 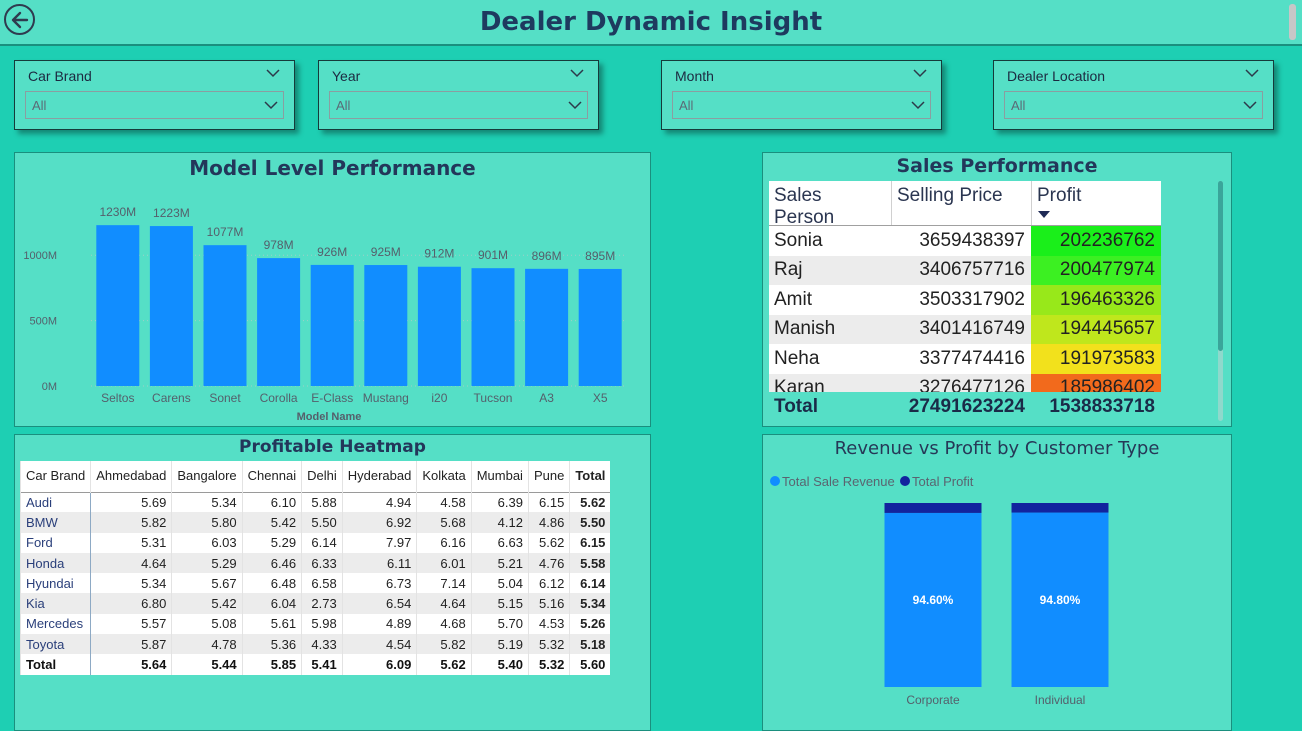 What do you see at coordinates (965, 329) in the screenshot?
I see `table-row: Manish 3401416749 194445657` at bounding box center [965, 329].